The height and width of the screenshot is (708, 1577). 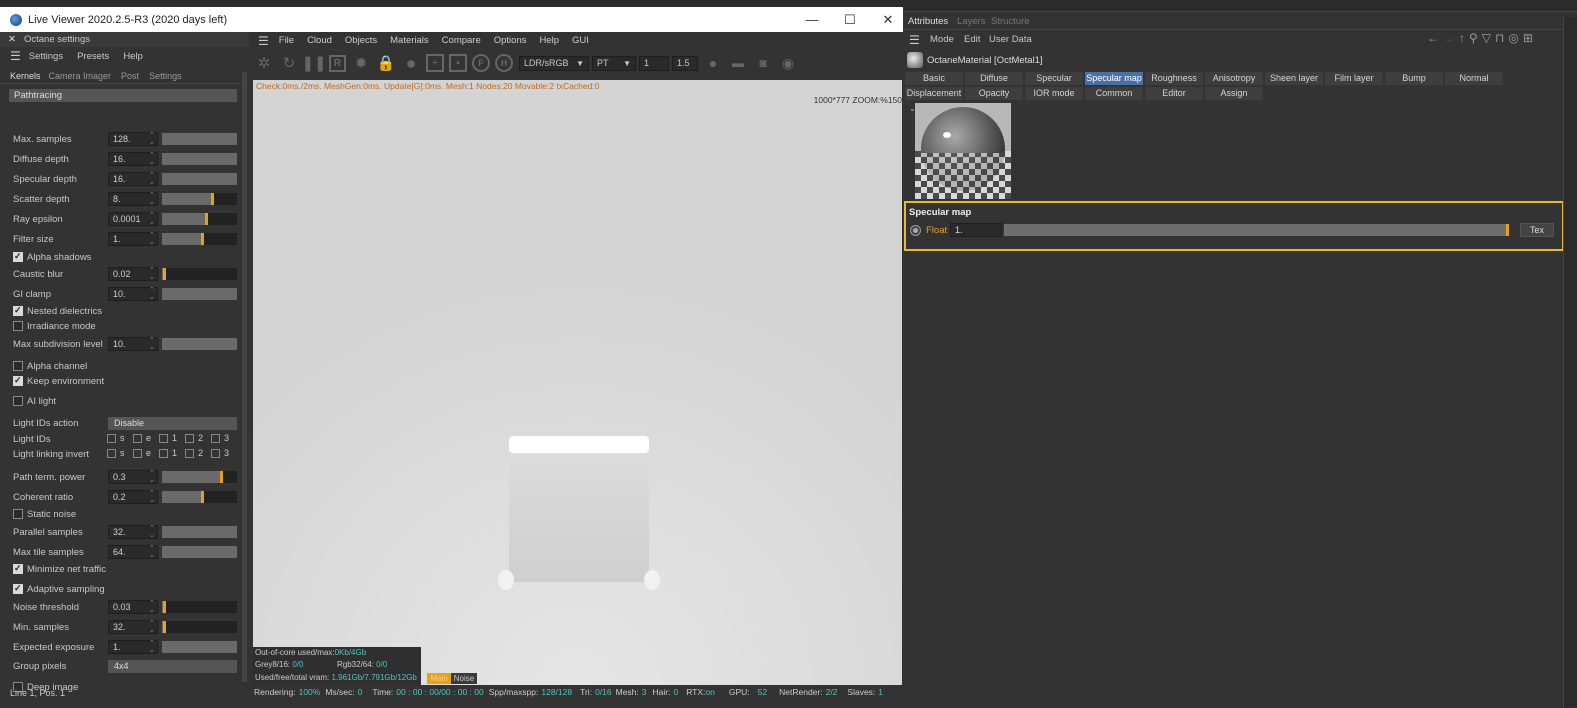 I want to click on material-preview, so click(x=963, y=151).